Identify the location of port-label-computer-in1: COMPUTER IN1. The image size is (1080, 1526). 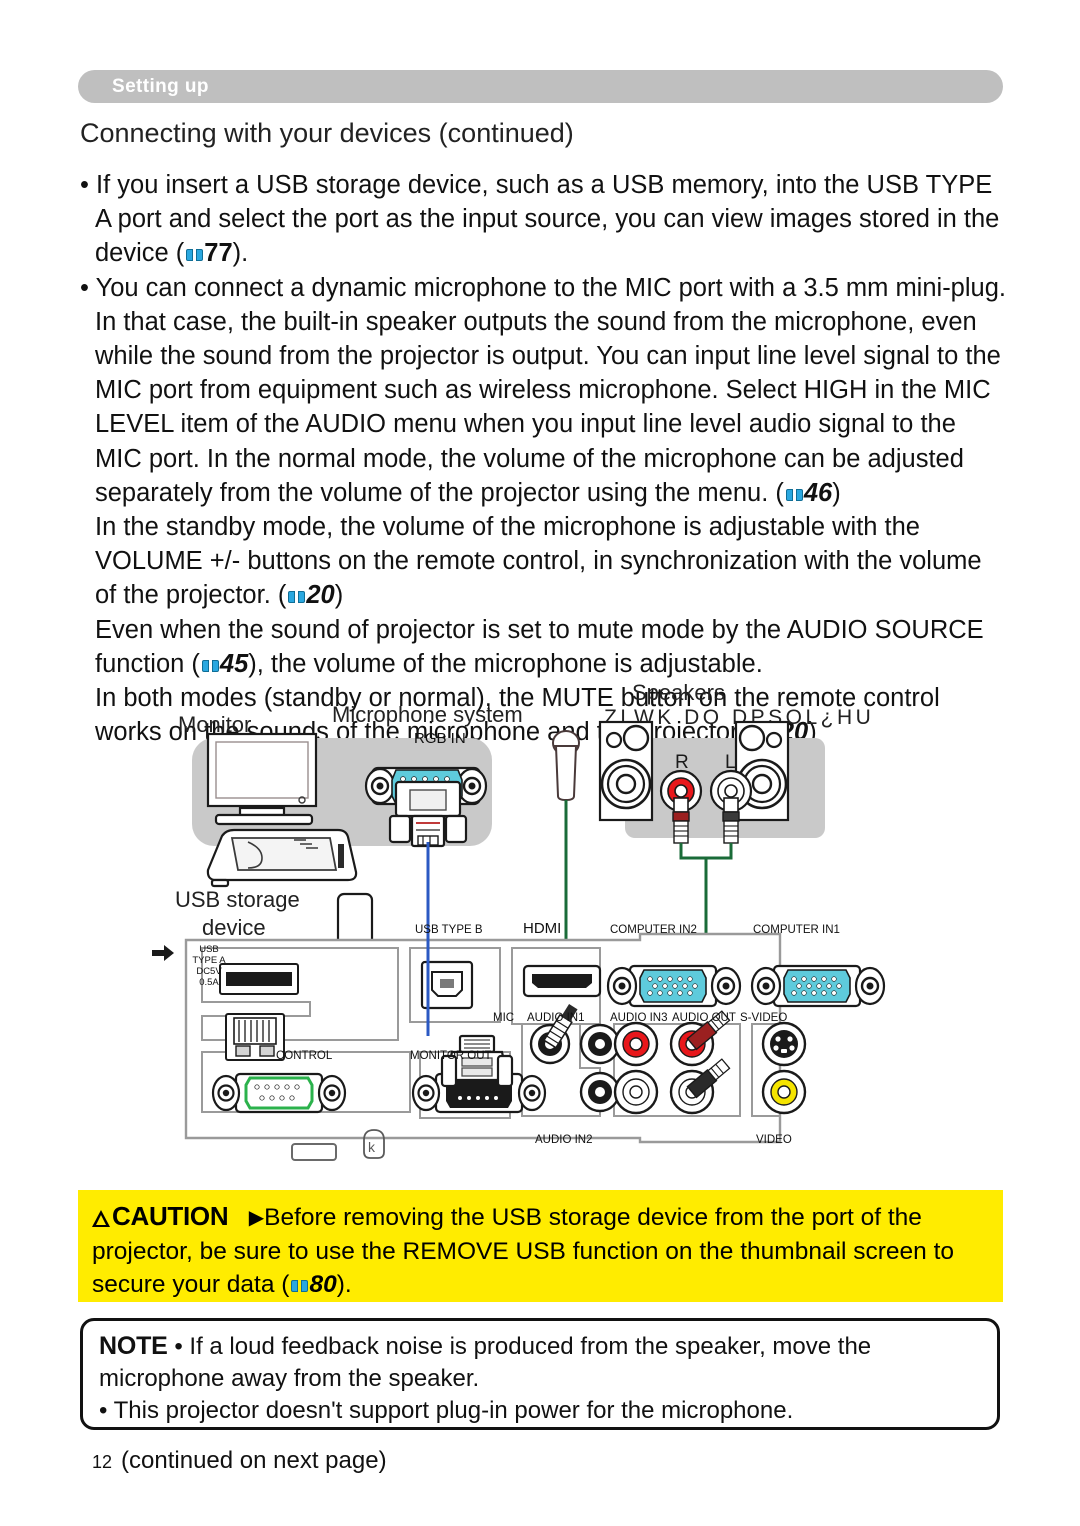
(796, 930).